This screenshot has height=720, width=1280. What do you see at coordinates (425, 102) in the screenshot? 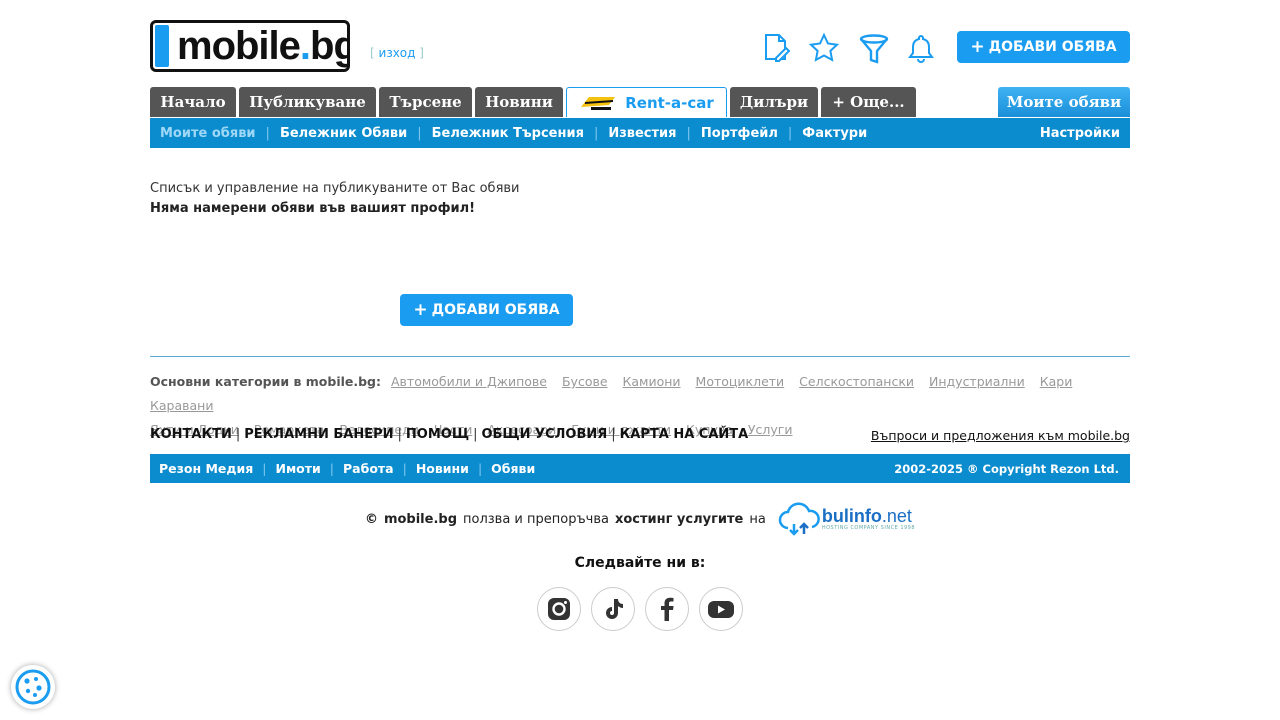
I see `tab-search: Търсене` at bounding box center [425, 102].